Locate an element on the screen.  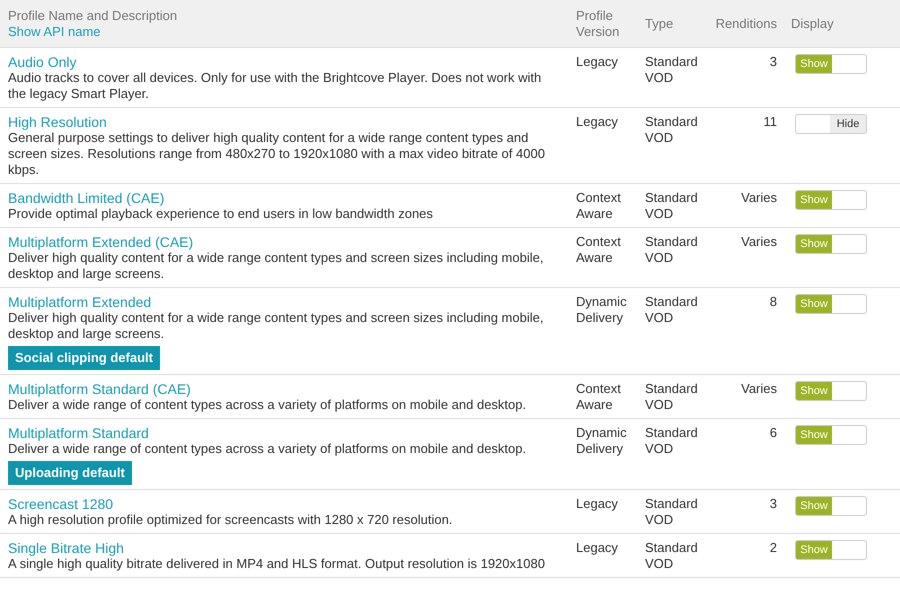
default-badge: Social clipping default is located at coordinates (84, 358).